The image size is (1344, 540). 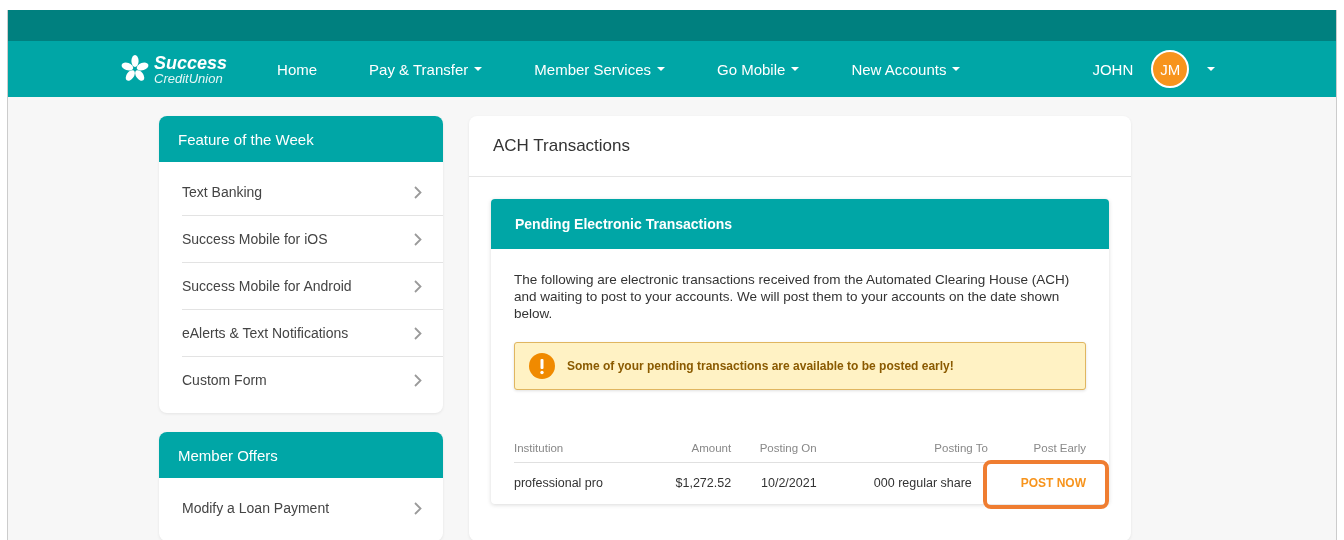 What do you see at coordinates (922, 483) in the screenshot?
I see `table-cell: 000 regular share` at bounding box center [922, 483].